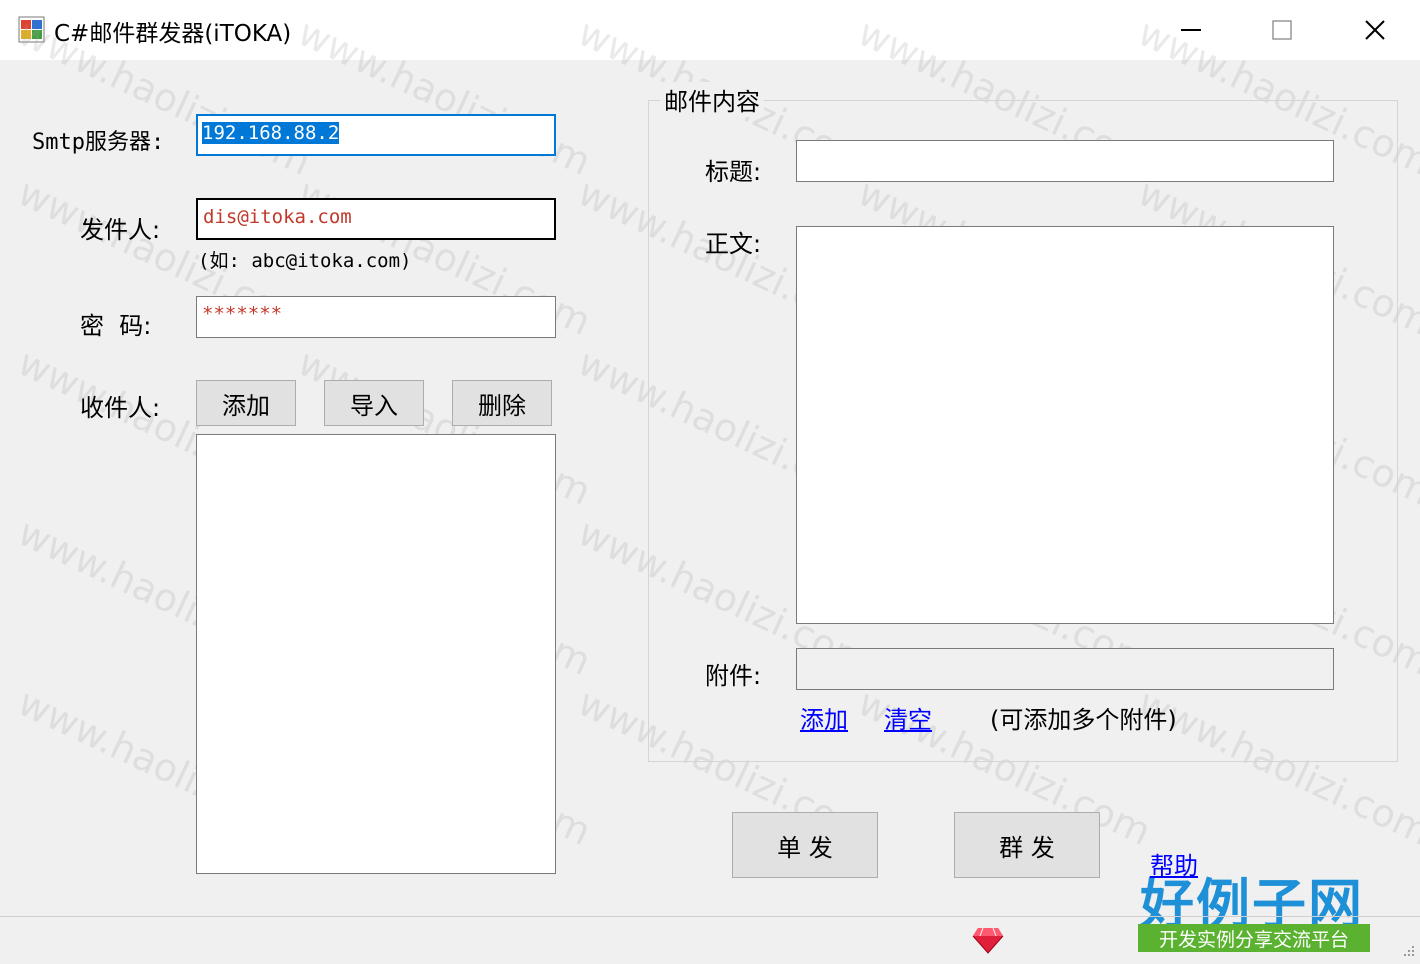 Image resolution: width=1420 pixels, height=964 pixels. I want to click on smtp-server-input: 192.168.88.2, so click(376, 135).